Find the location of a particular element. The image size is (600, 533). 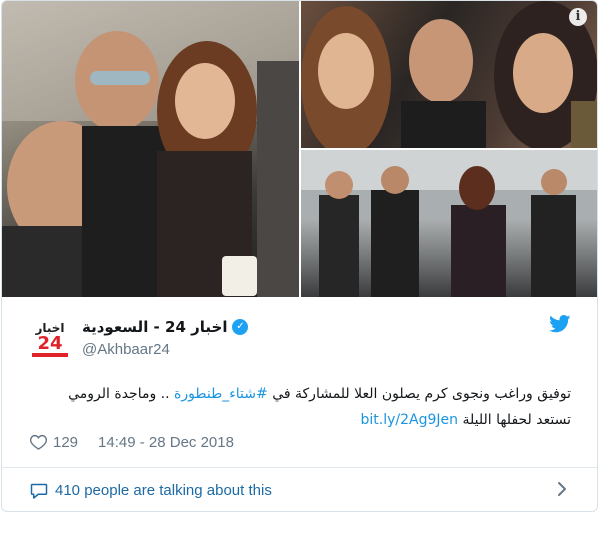

like-count: 129 is located at coordinates (65, 442).